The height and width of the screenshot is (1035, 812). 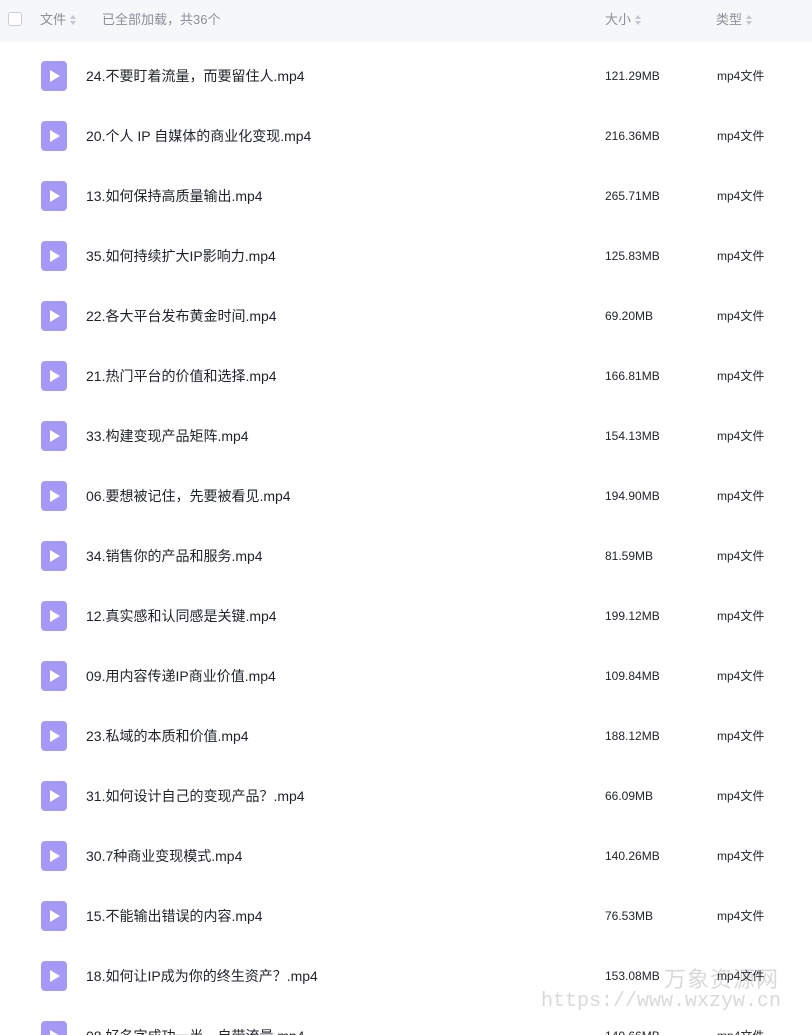 I want to click on file-row: 34.销售你的产品和服务.mp4 81.59MB mp4文件, so click(x=406, y=556).